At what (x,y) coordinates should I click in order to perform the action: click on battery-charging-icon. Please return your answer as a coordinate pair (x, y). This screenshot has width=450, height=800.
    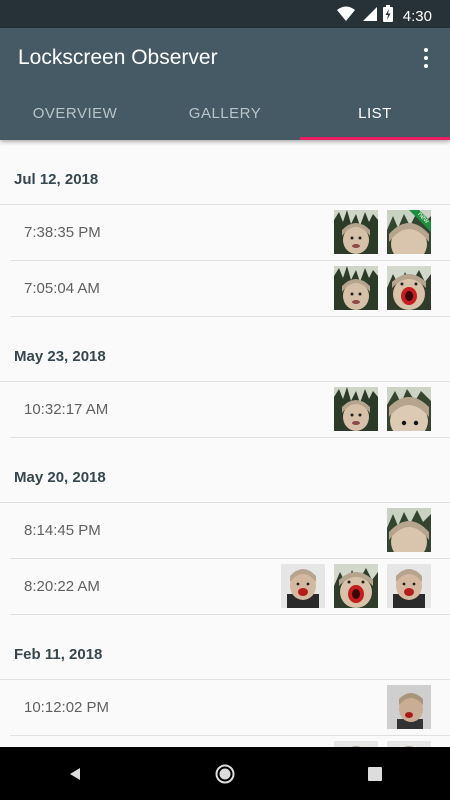
    Looking at the image, I should click on (387, 16).